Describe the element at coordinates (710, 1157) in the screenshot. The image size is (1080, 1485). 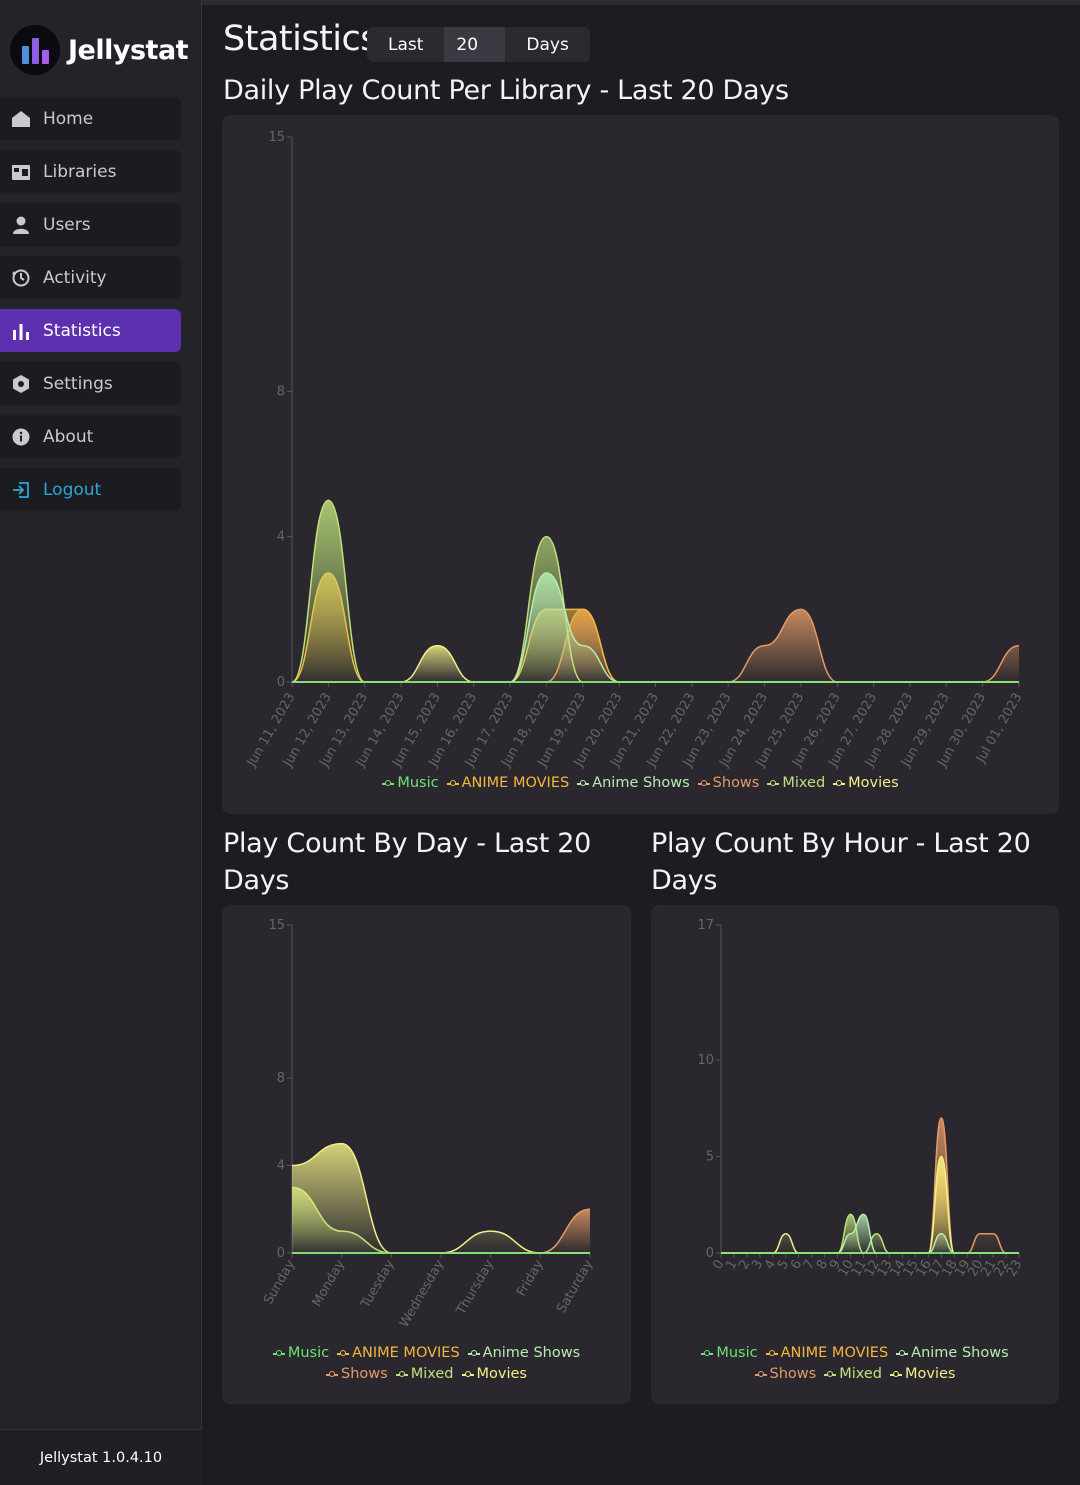
I see `y-tick-label: 5` at that location.